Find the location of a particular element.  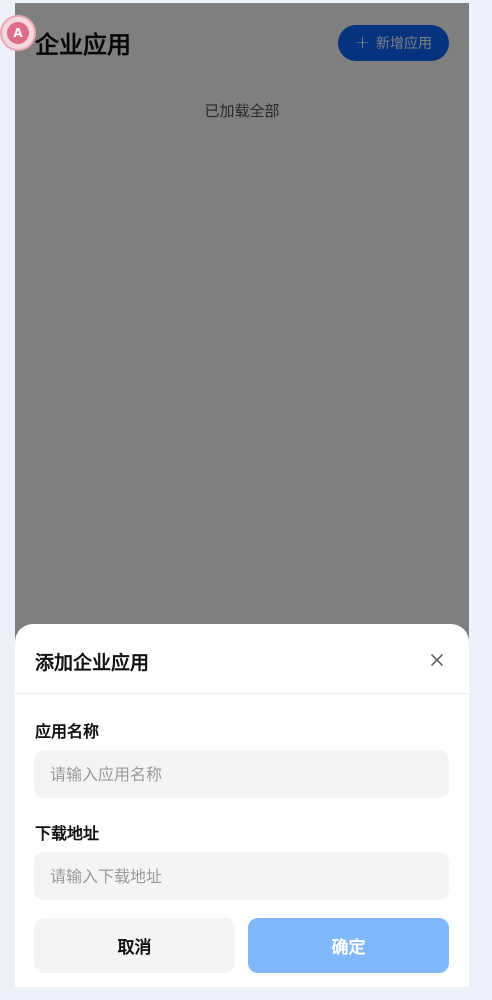

cancel-button: 取消 is located at coordinates (134, 945).